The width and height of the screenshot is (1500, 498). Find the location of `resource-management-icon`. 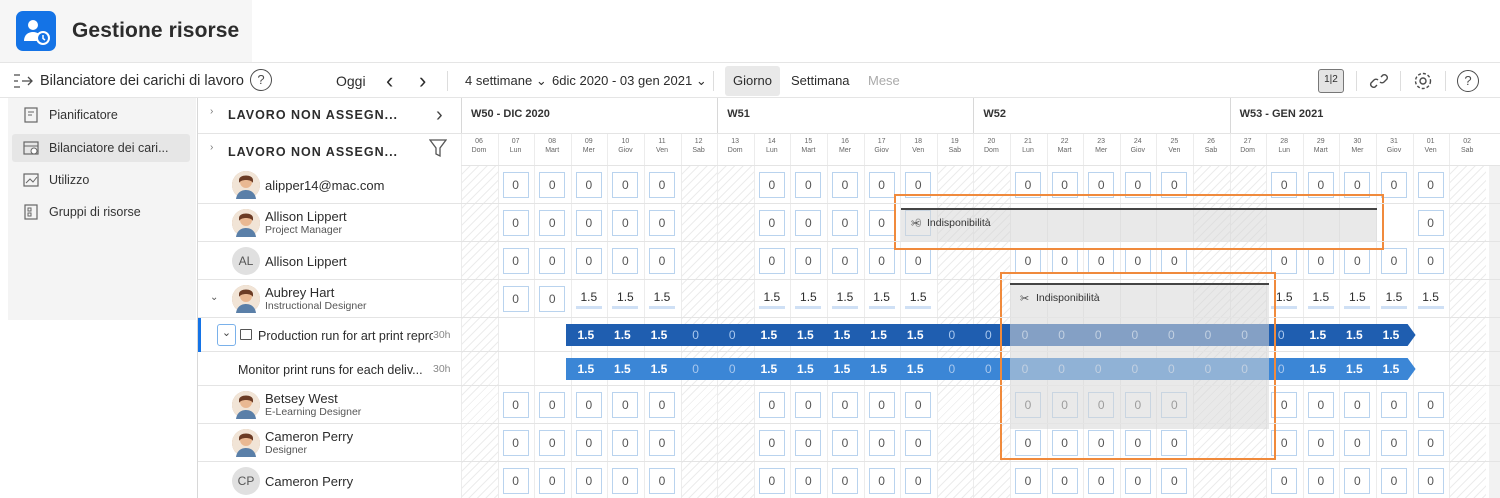

resource-management-icon is located at coordinates (36, 31).